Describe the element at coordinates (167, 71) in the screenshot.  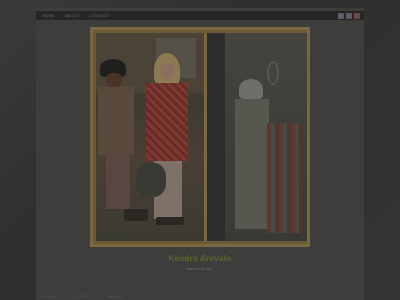
I see `person2-face` at that location.